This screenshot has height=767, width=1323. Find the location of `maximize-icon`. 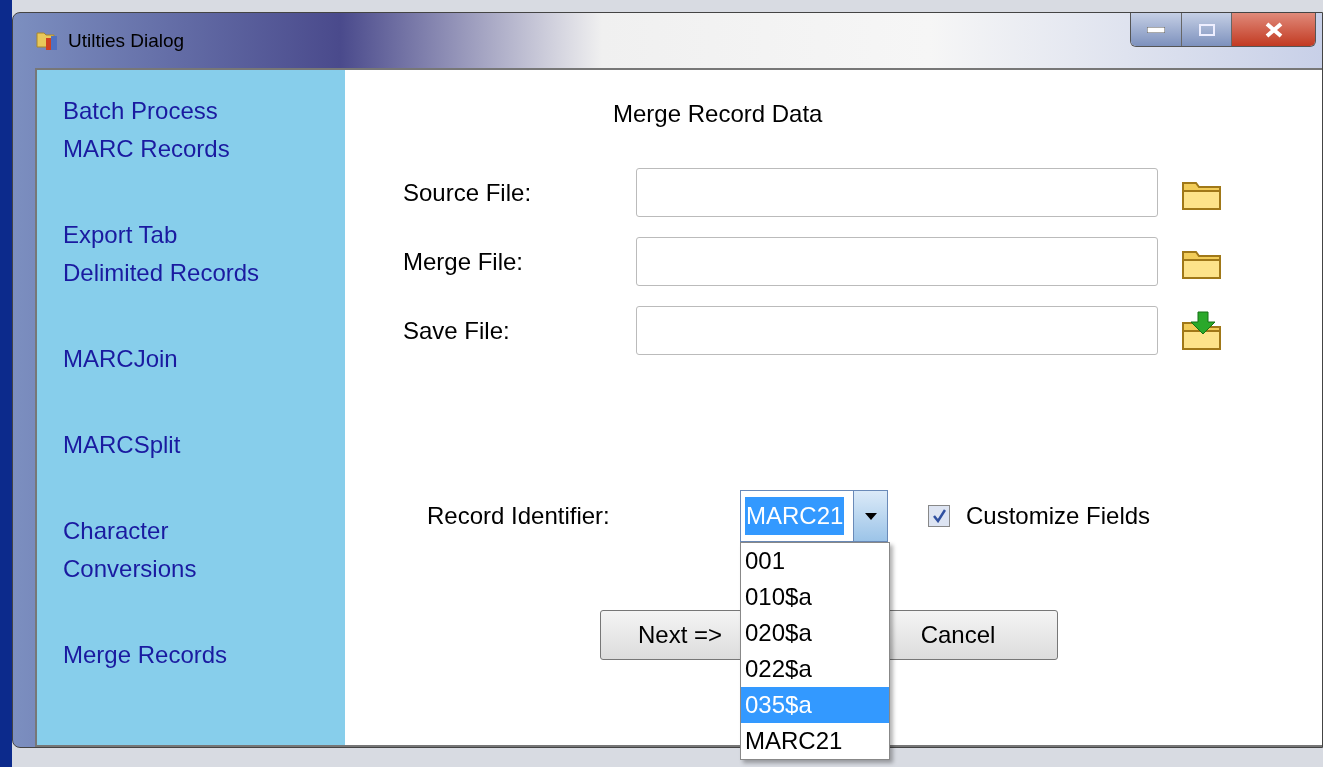

maximize-icon is located at coordinates (1206, 29).